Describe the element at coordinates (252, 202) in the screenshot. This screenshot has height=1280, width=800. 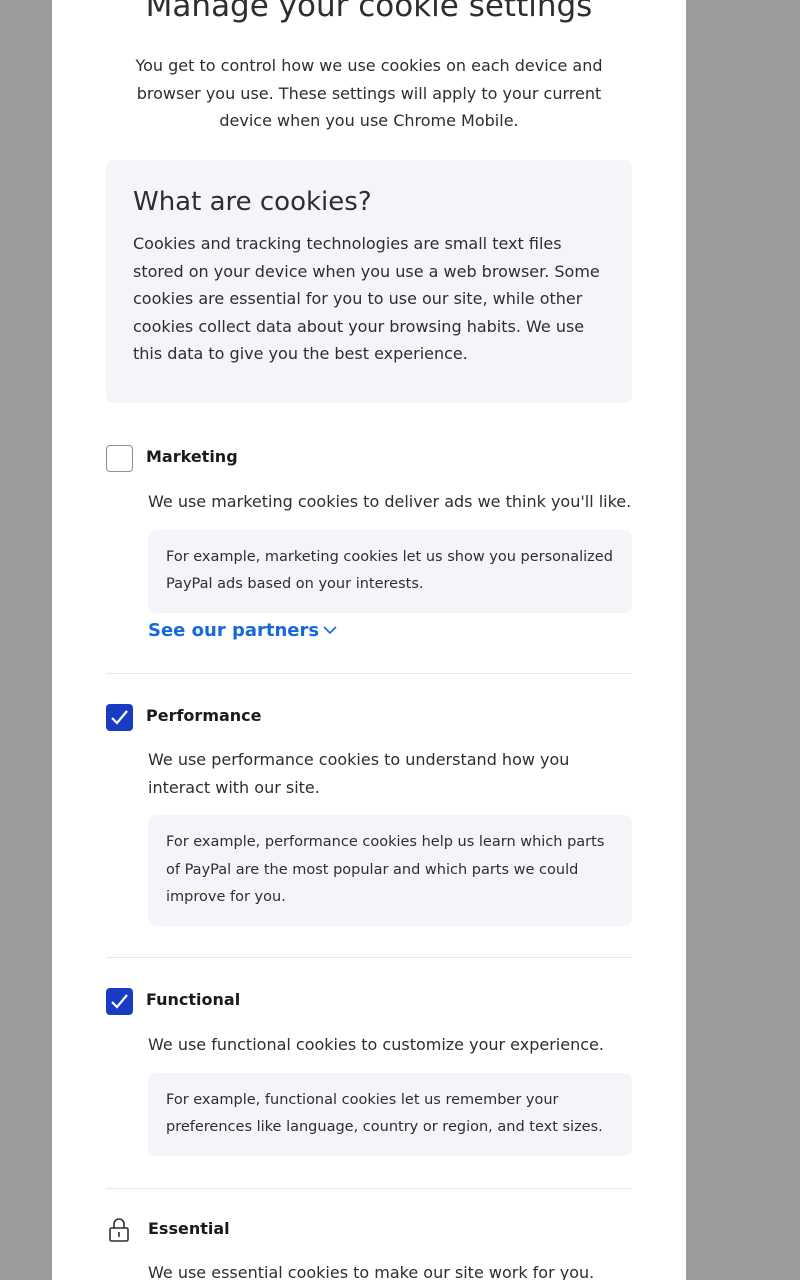
I see `info-heading: What are cookies?` at that location.